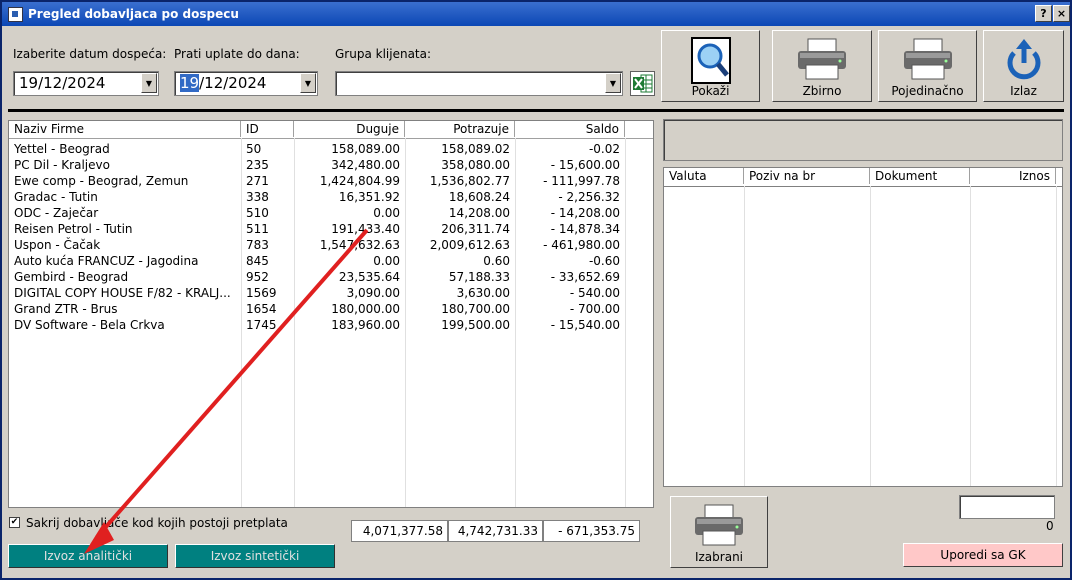 The image size is (1076, 584). Describe the element at coordinates (1024, 62) in the screenshot. I see `power-icon` at that location.